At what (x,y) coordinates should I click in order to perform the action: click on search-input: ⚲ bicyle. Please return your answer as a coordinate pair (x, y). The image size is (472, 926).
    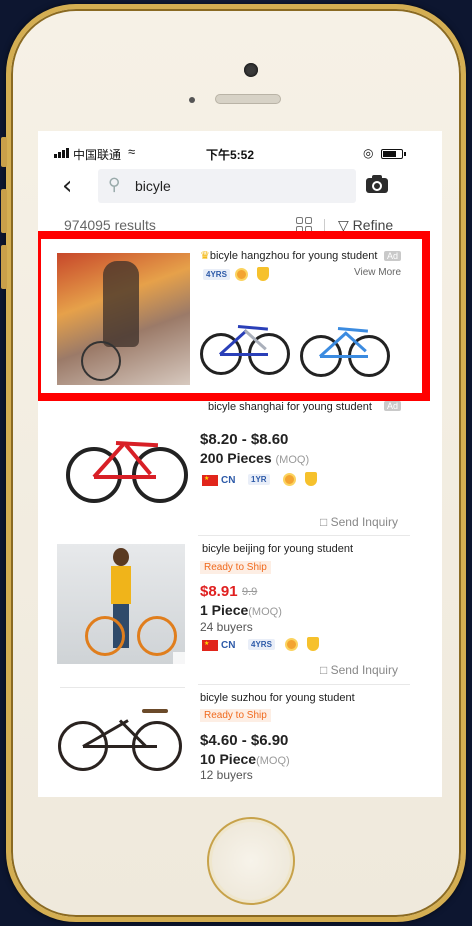
    Looking at the image, I should click on (227, 186).